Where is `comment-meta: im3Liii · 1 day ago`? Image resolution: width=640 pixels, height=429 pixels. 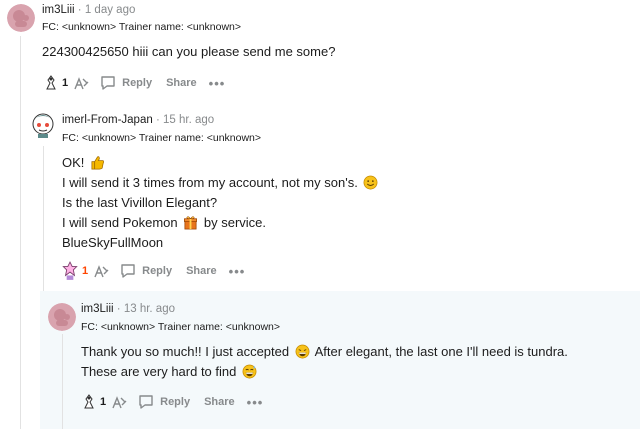 comment-meta: im3Liii · 1 day ago is located at coordinates (88, 10).